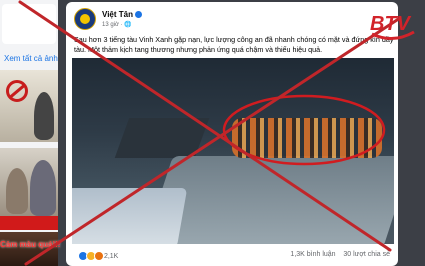 The image size is (425, 266). I want to click on post-stats: 1,3K bình luận 30 lượt chia sẻ, so click(340, 254).